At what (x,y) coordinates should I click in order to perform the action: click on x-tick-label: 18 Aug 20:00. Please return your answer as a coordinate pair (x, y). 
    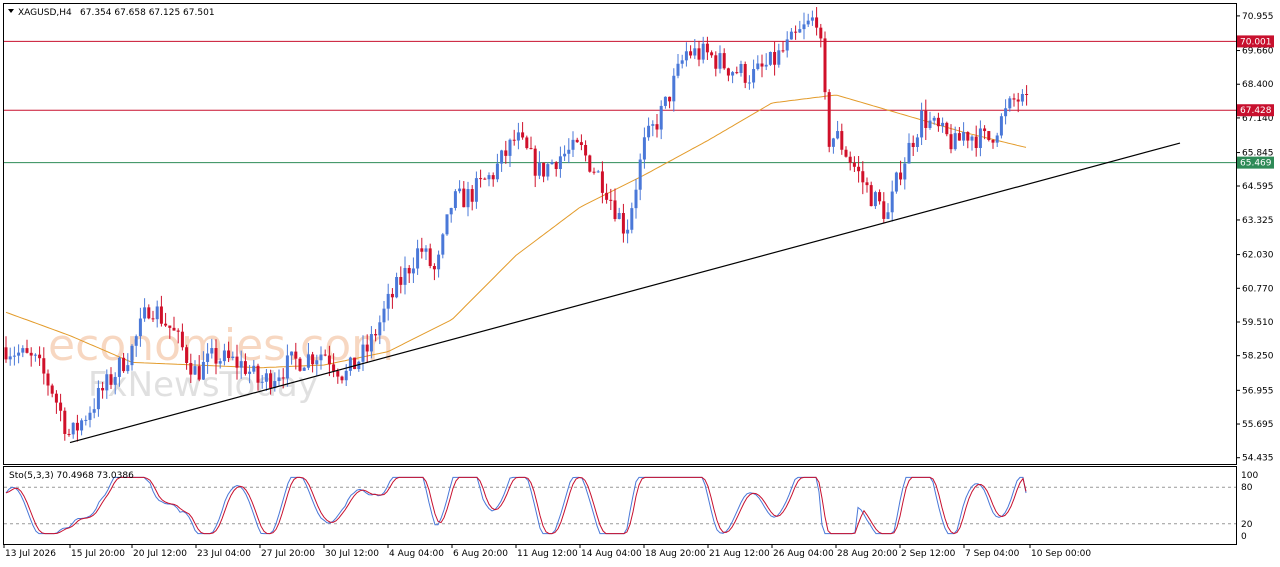
    Looking at the image, I should click on (675, 554).